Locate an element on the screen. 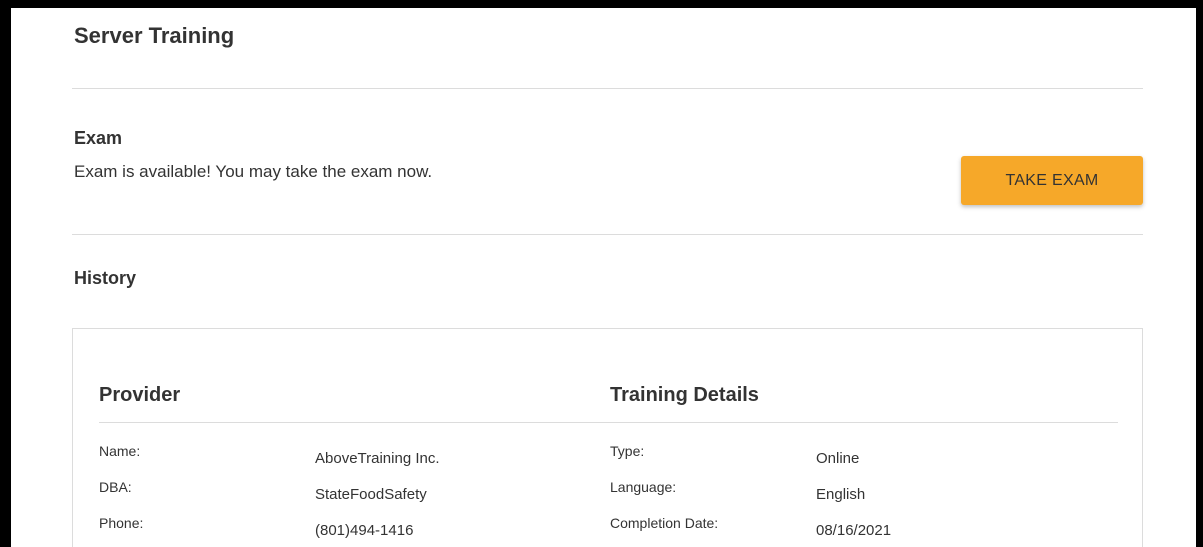  completion-date-value: 08/16/2021 is located at coordinates (854, 530).